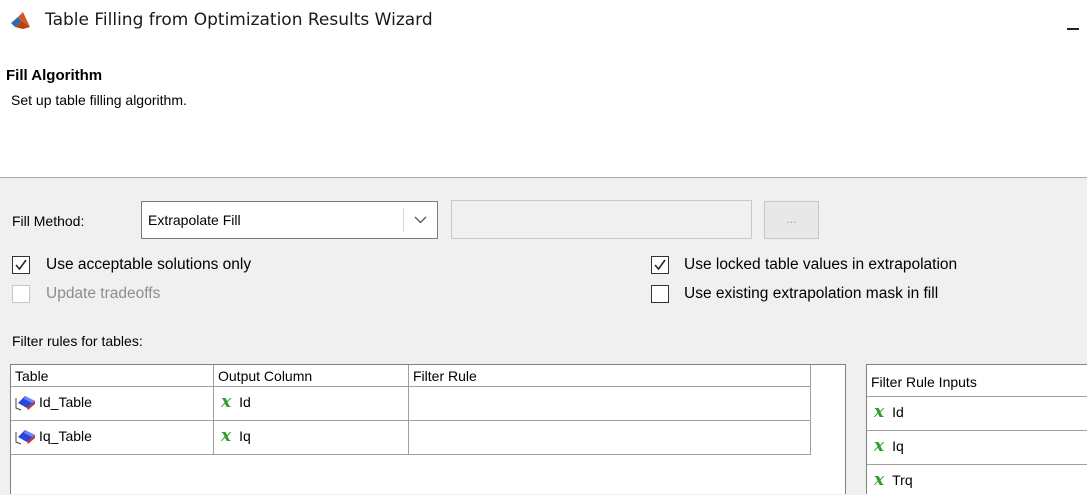 The width and height of the screenshot is (1087, 499). I want to click on update-tradeoffs-checkbox, so click(21, 294).